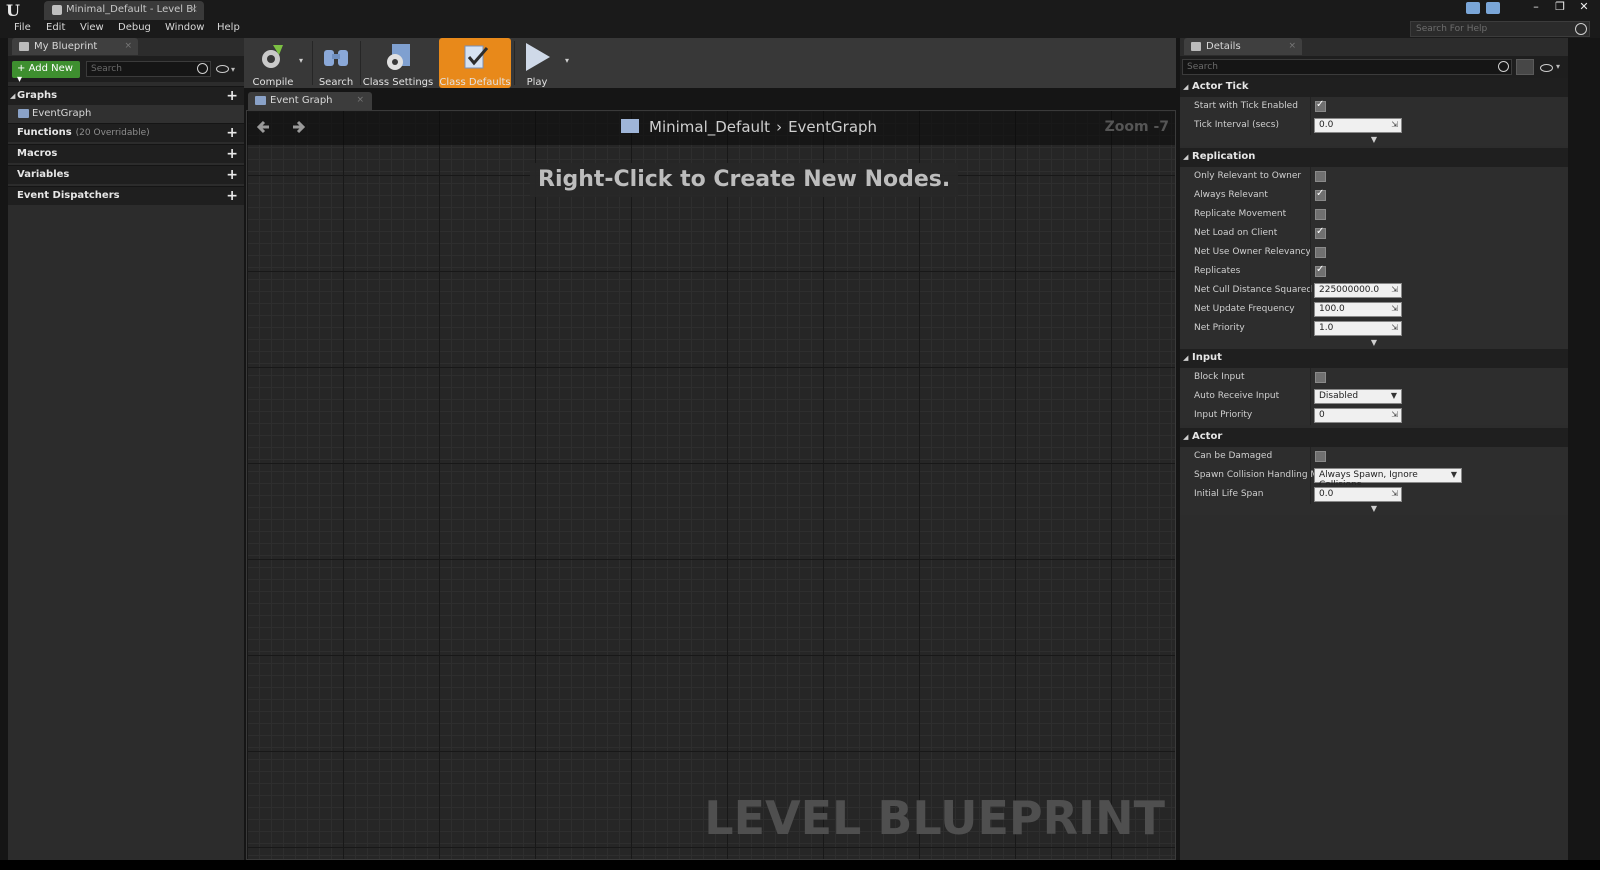 The height and width of the screenshot is (870, 1600). What do you see at coordinates (184, 27) in the screenshot?
I see `menu-window: Window` at bounding box center [184, 27].